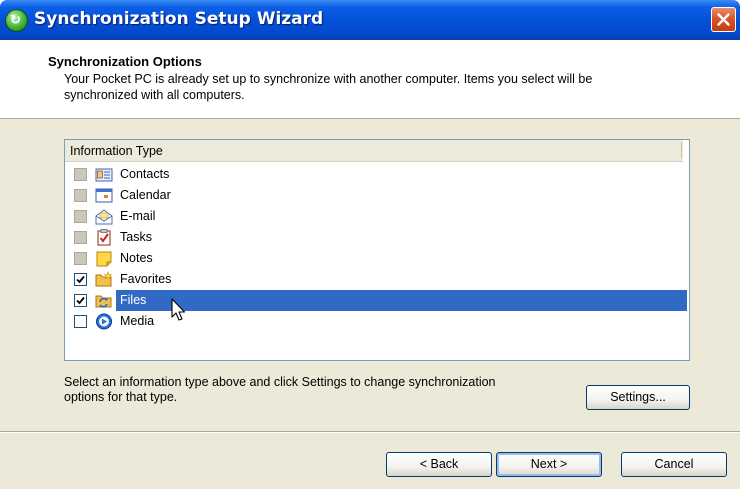  Describe the element at coordinates (145, 195) in the screenshot. I see `list-item-label: Calendar` at that location.